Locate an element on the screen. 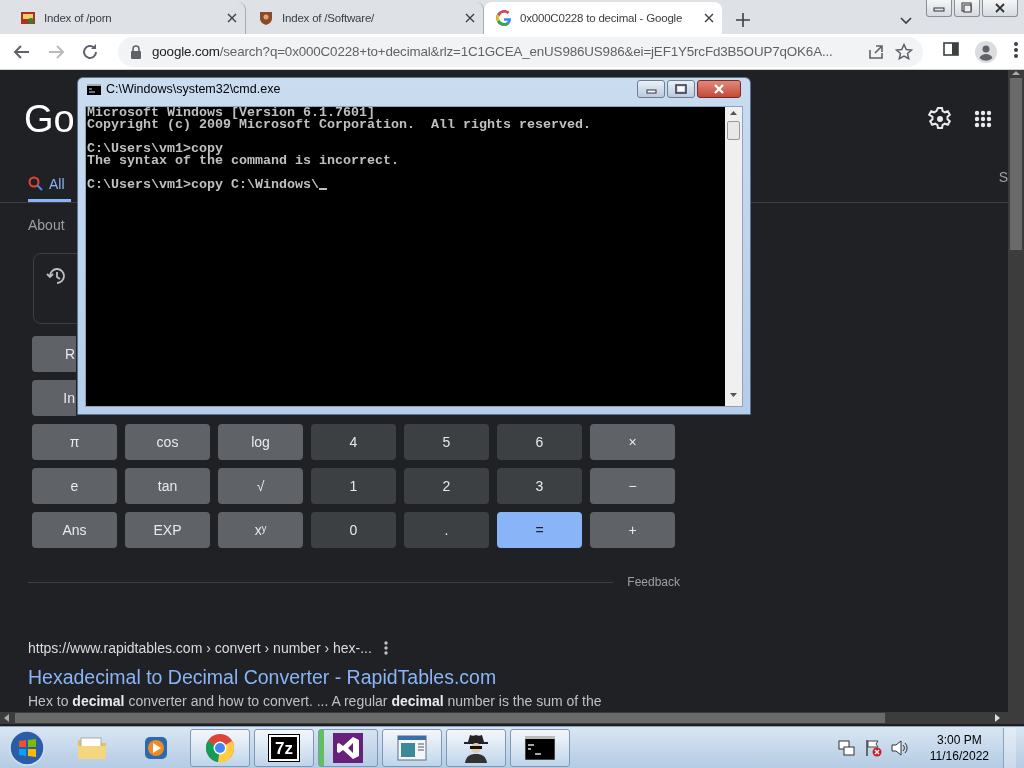 This screenshot has height=768, width=1024. result-snippet: Hex to decimal converter and how to convert. ... A regular decimal number is the sum of the is located at coordinates (315, 701).